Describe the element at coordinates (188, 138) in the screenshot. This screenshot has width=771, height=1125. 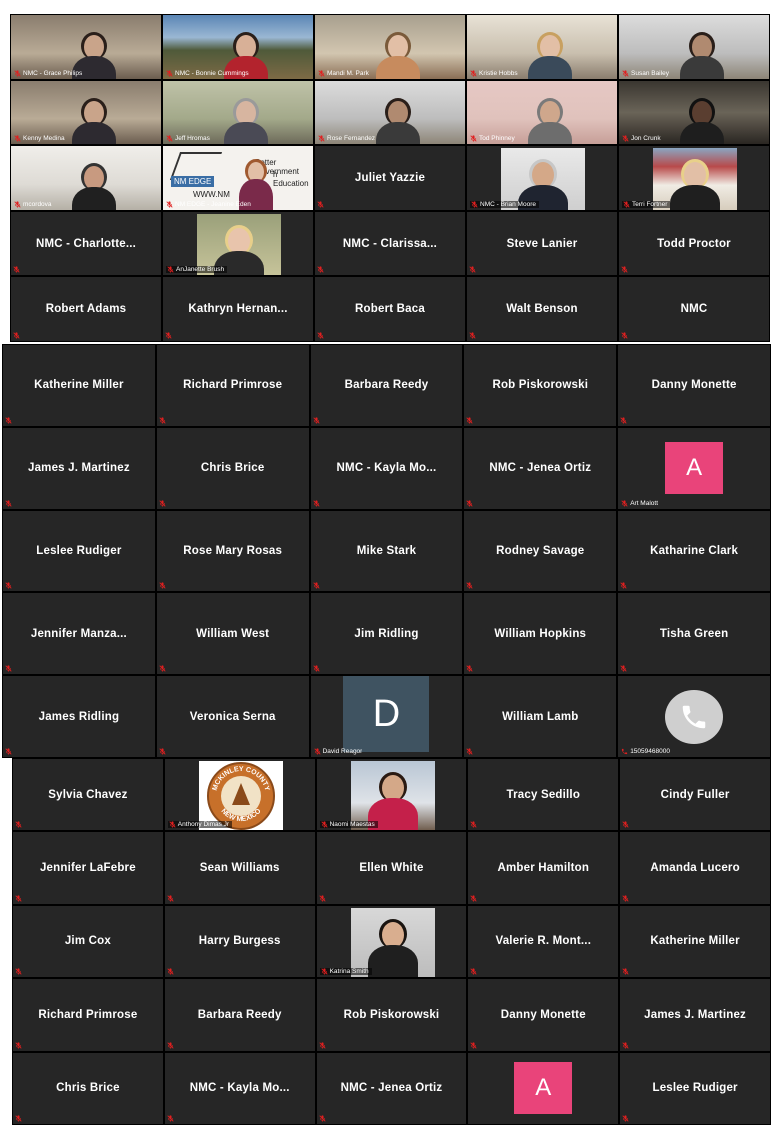
I see `participant-label: Jeff Hromas` at that location.